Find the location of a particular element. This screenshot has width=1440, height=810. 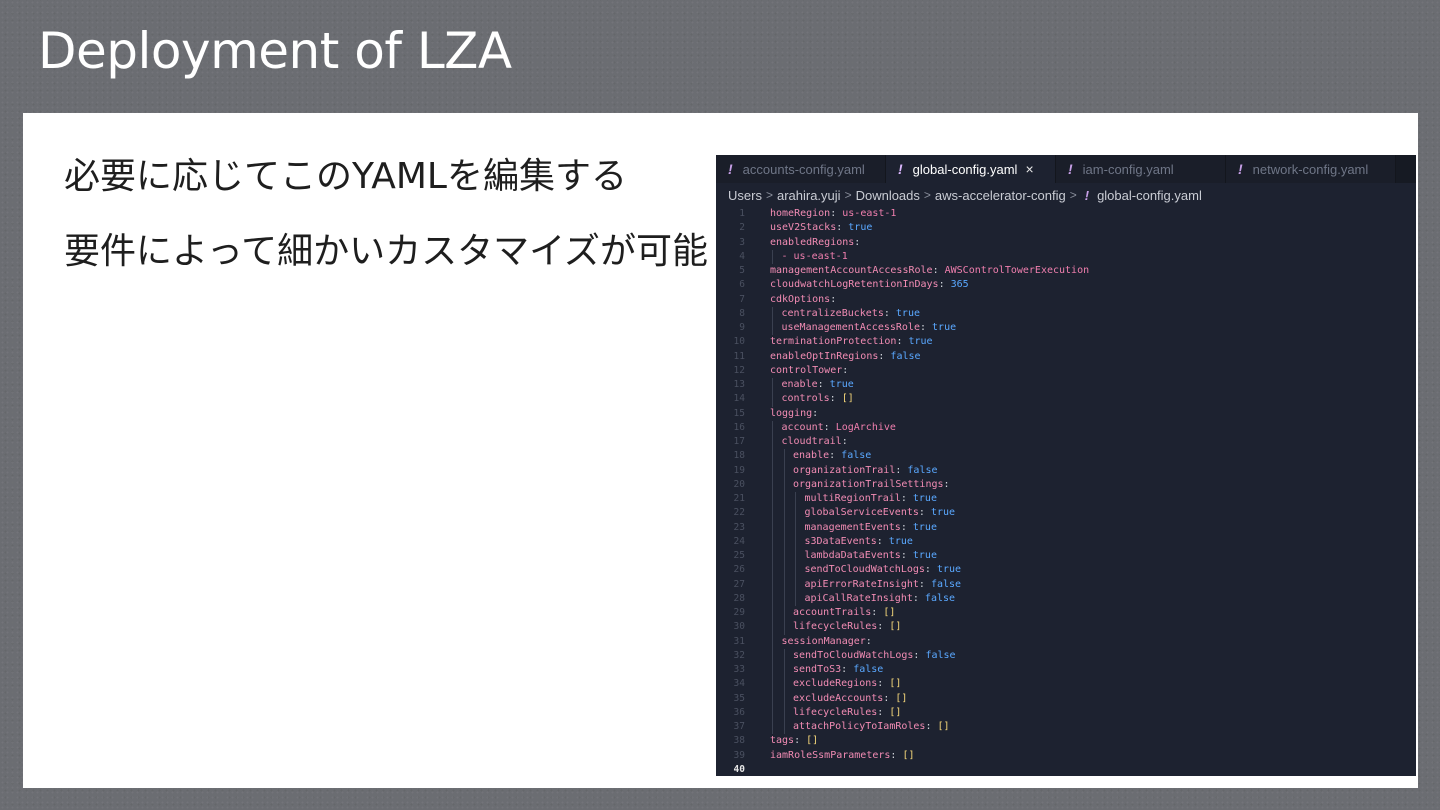

code-line: 25 lambdaDataEvents: true is located at coordinates (1066, 556).